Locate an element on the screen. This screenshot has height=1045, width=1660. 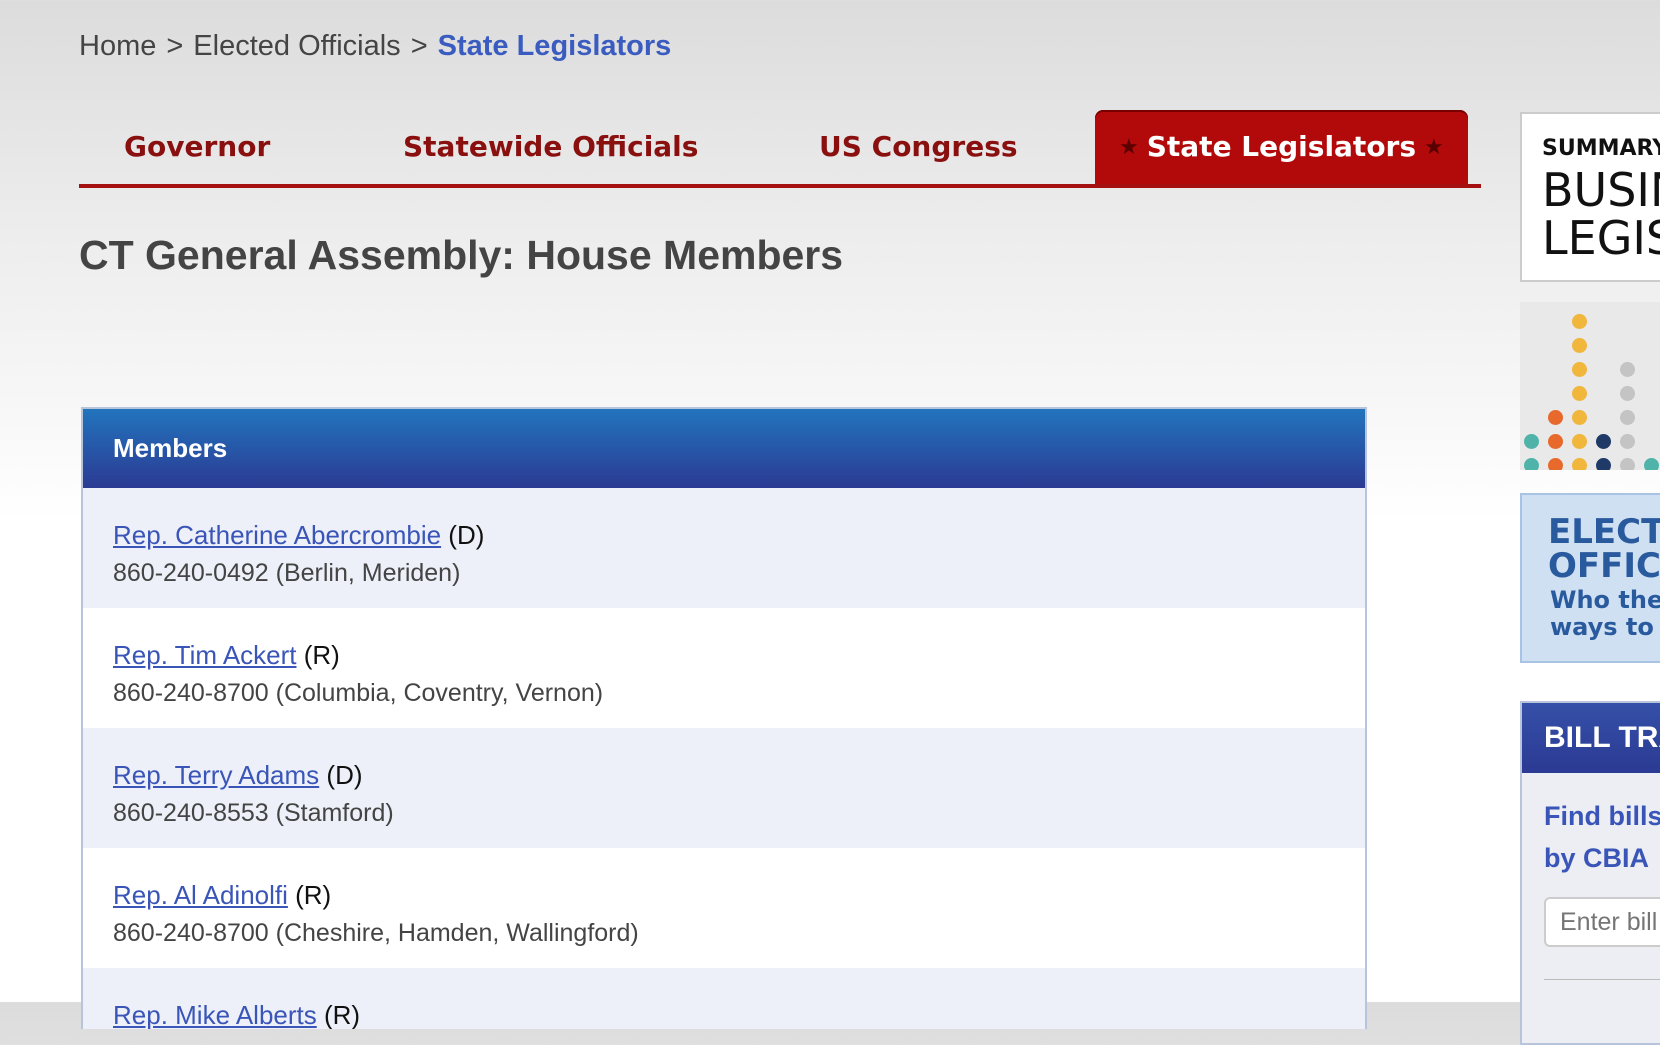
business-legislation-banner: SUMMARY OF BUSINESSLEGISLATION is located at coordinates (1590, 197).